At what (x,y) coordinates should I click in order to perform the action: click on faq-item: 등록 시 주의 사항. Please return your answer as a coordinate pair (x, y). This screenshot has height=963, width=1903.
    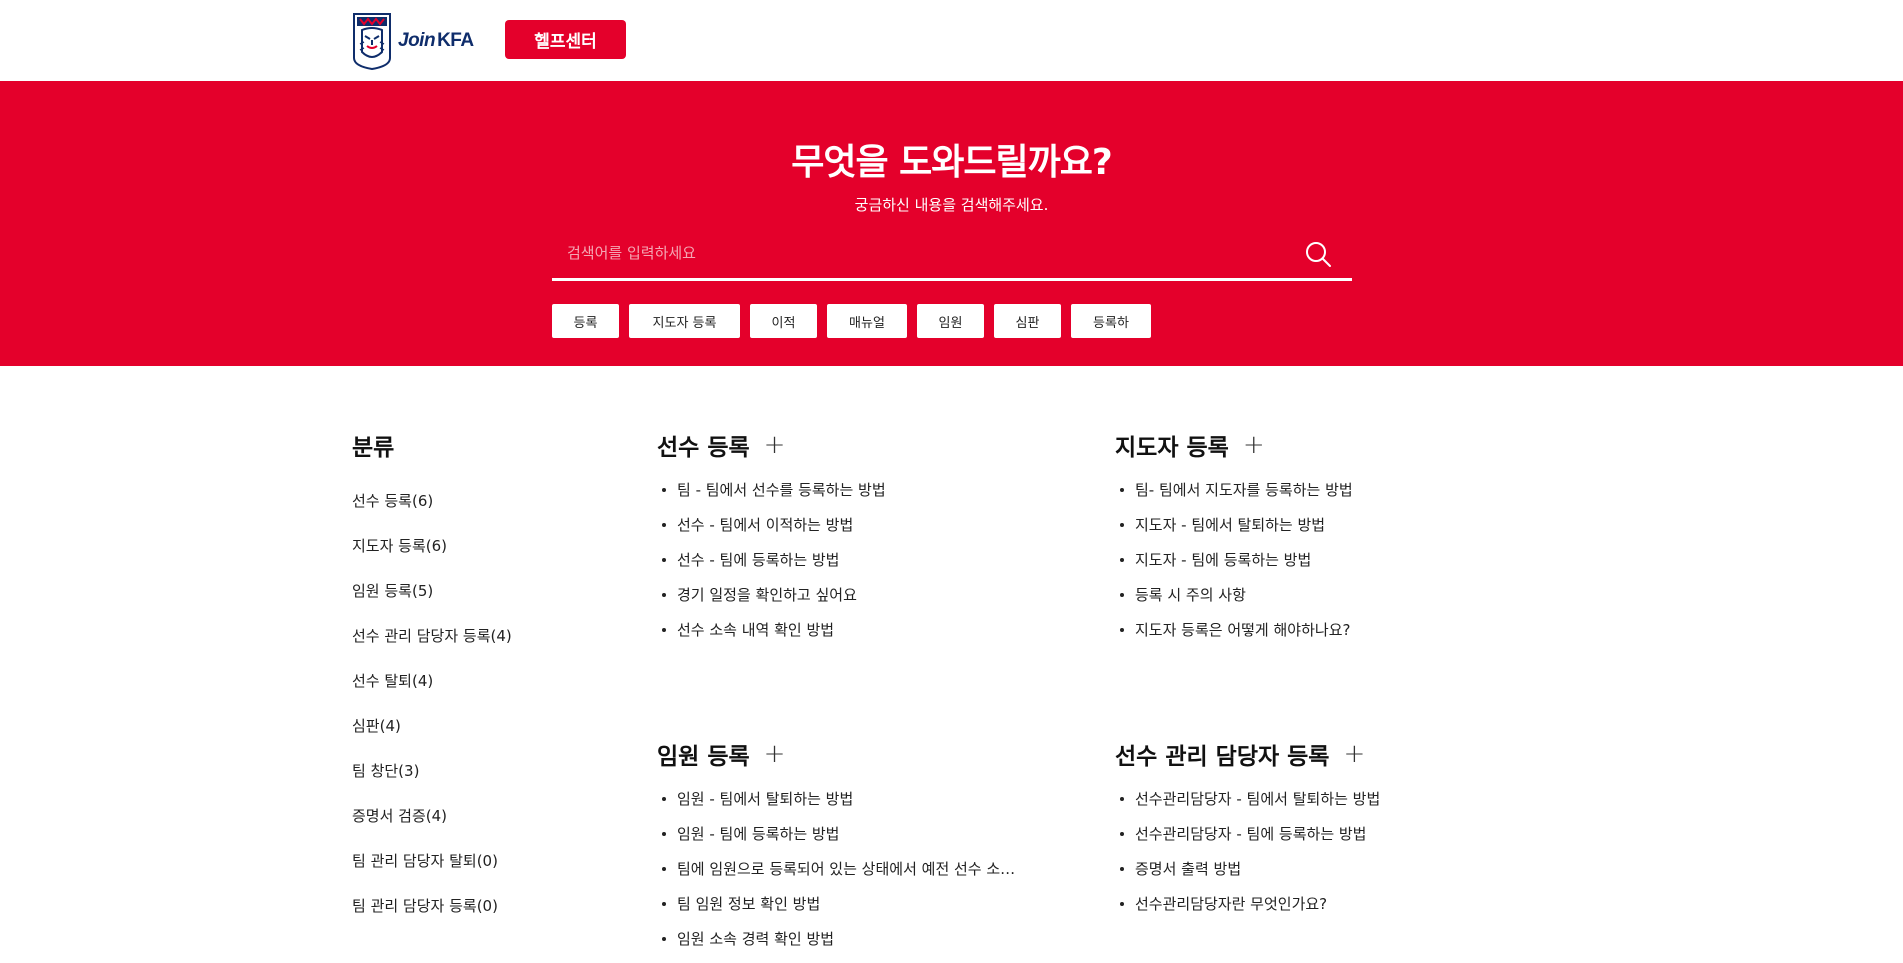
    Looking at the image, I should click on (1325, 601).